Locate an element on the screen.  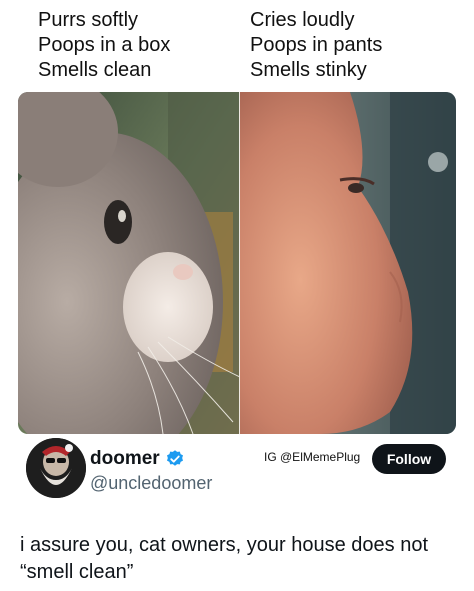
cat-caption-line: Poops in a box is located at coordinates (104, 45).